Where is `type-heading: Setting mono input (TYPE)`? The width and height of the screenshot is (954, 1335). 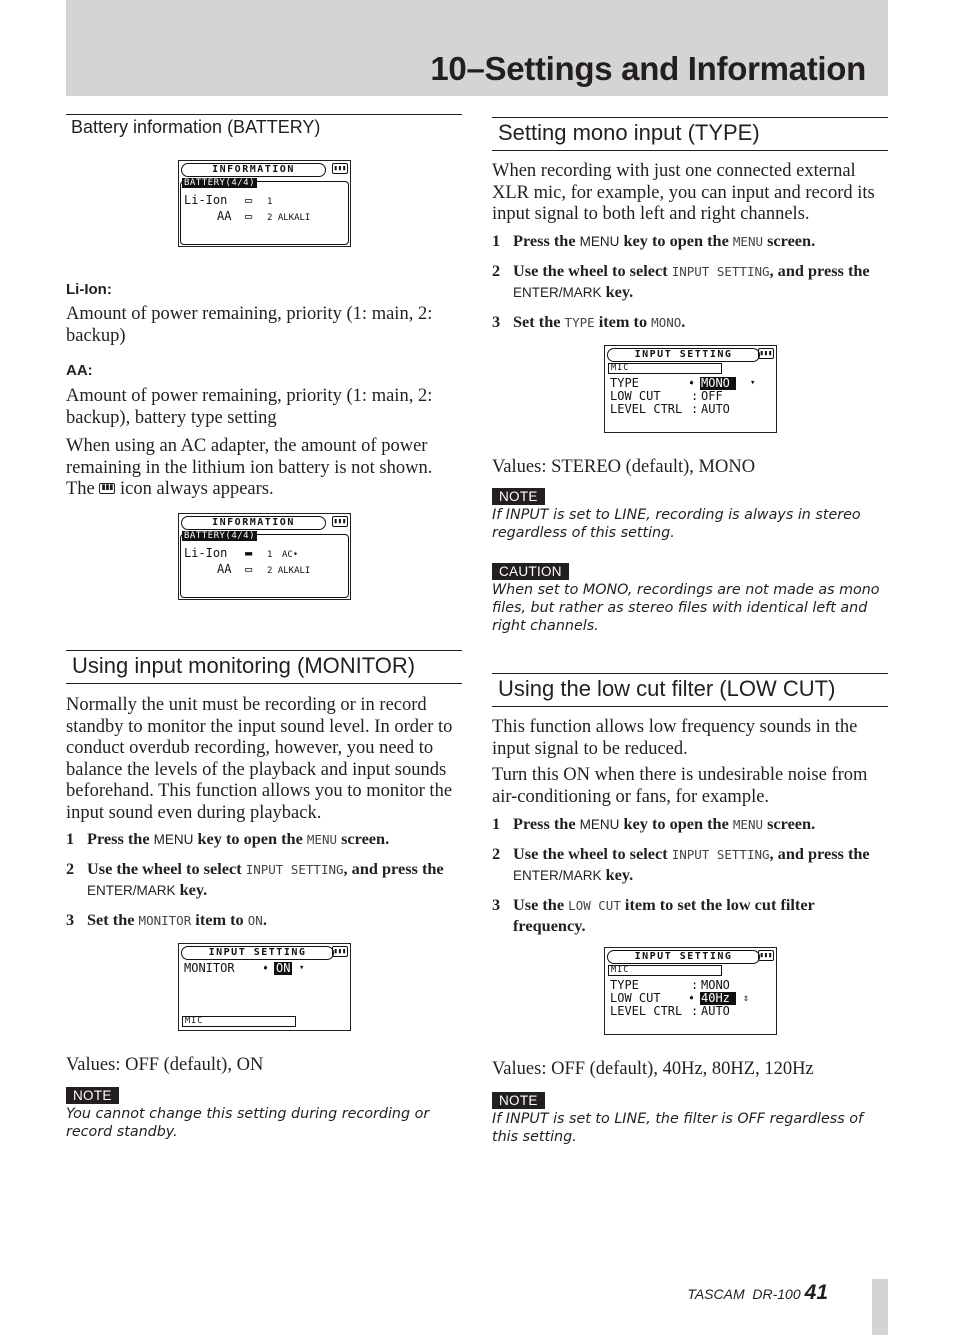 type-heading: Setting mono input (TYPE) is located at coordinates (690, 134).